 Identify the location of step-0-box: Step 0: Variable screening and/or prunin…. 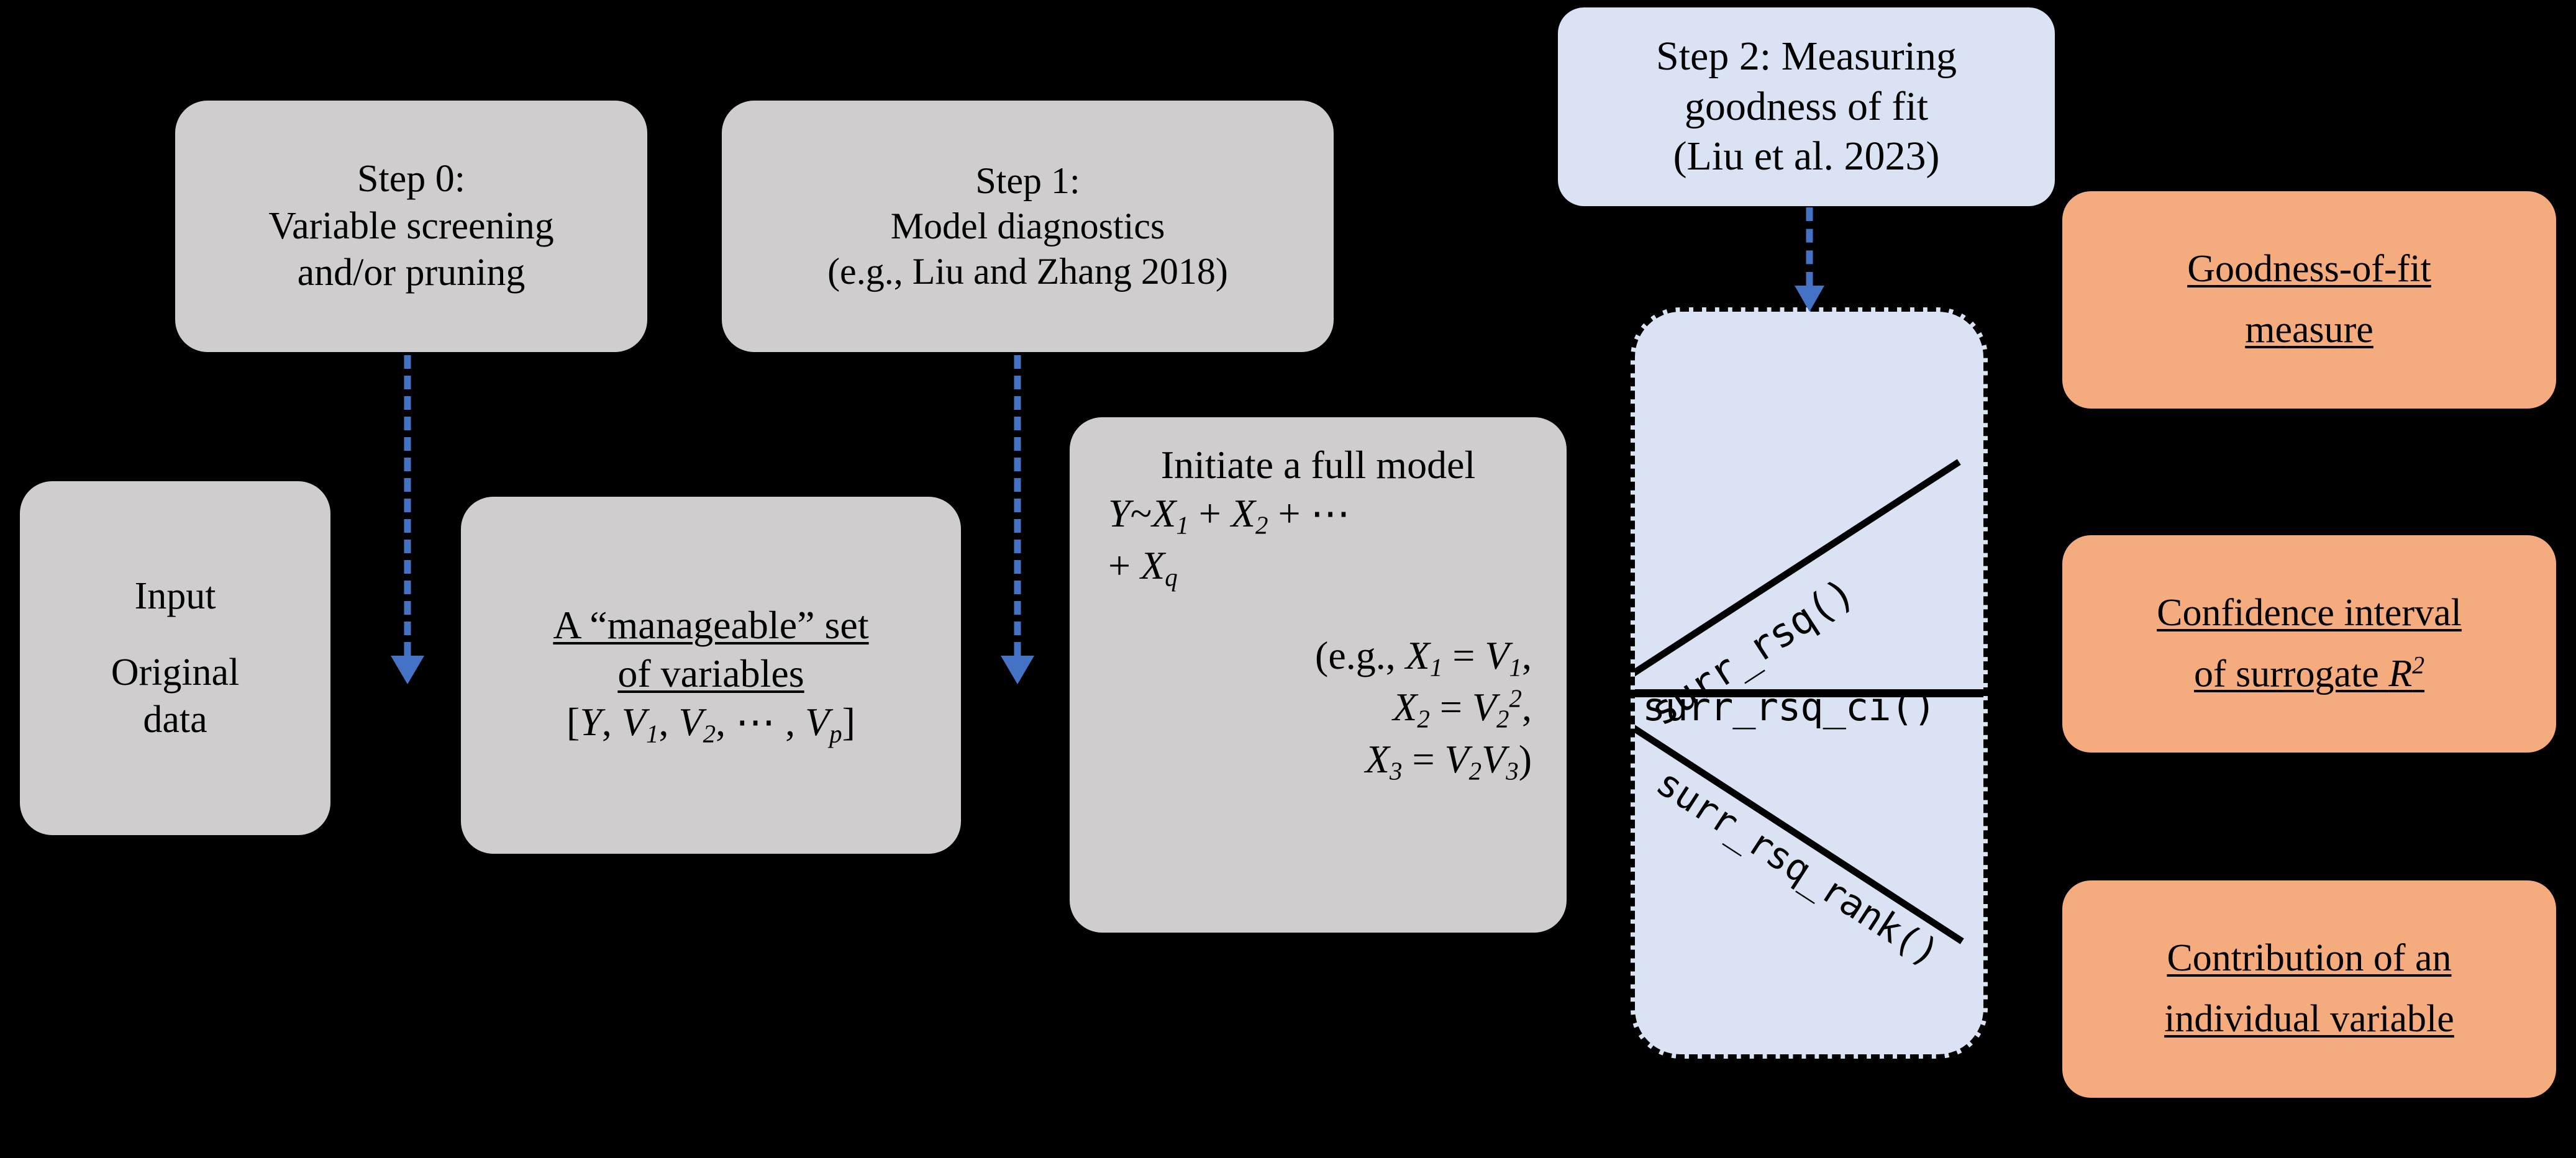
(411, 227).